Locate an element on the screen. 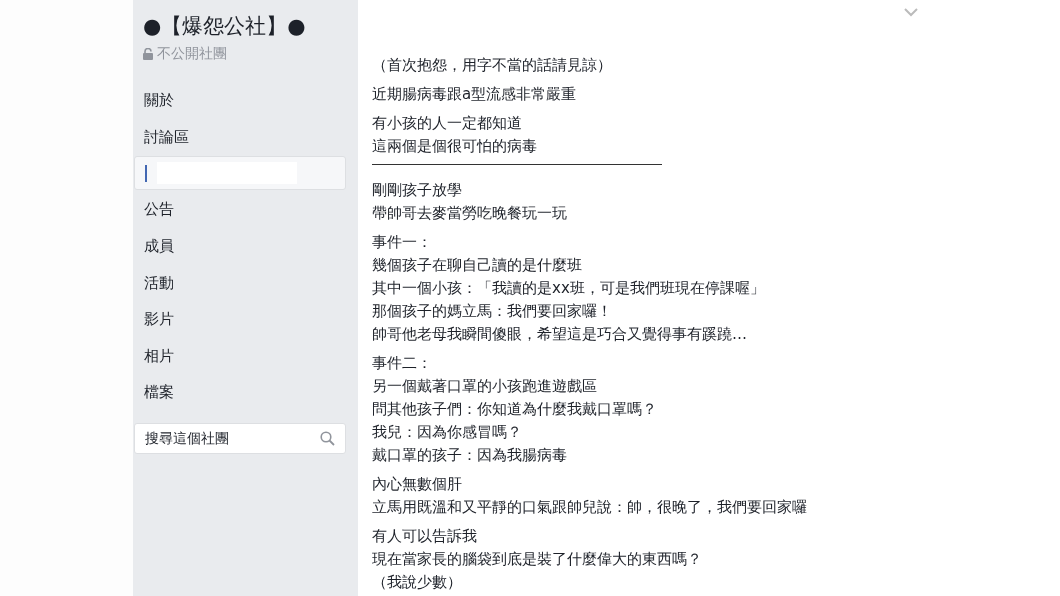 Image resolution: width=1060 pixels, height=596 pixels. sidebar-item: 成員 is located at coordinates (240, 246).